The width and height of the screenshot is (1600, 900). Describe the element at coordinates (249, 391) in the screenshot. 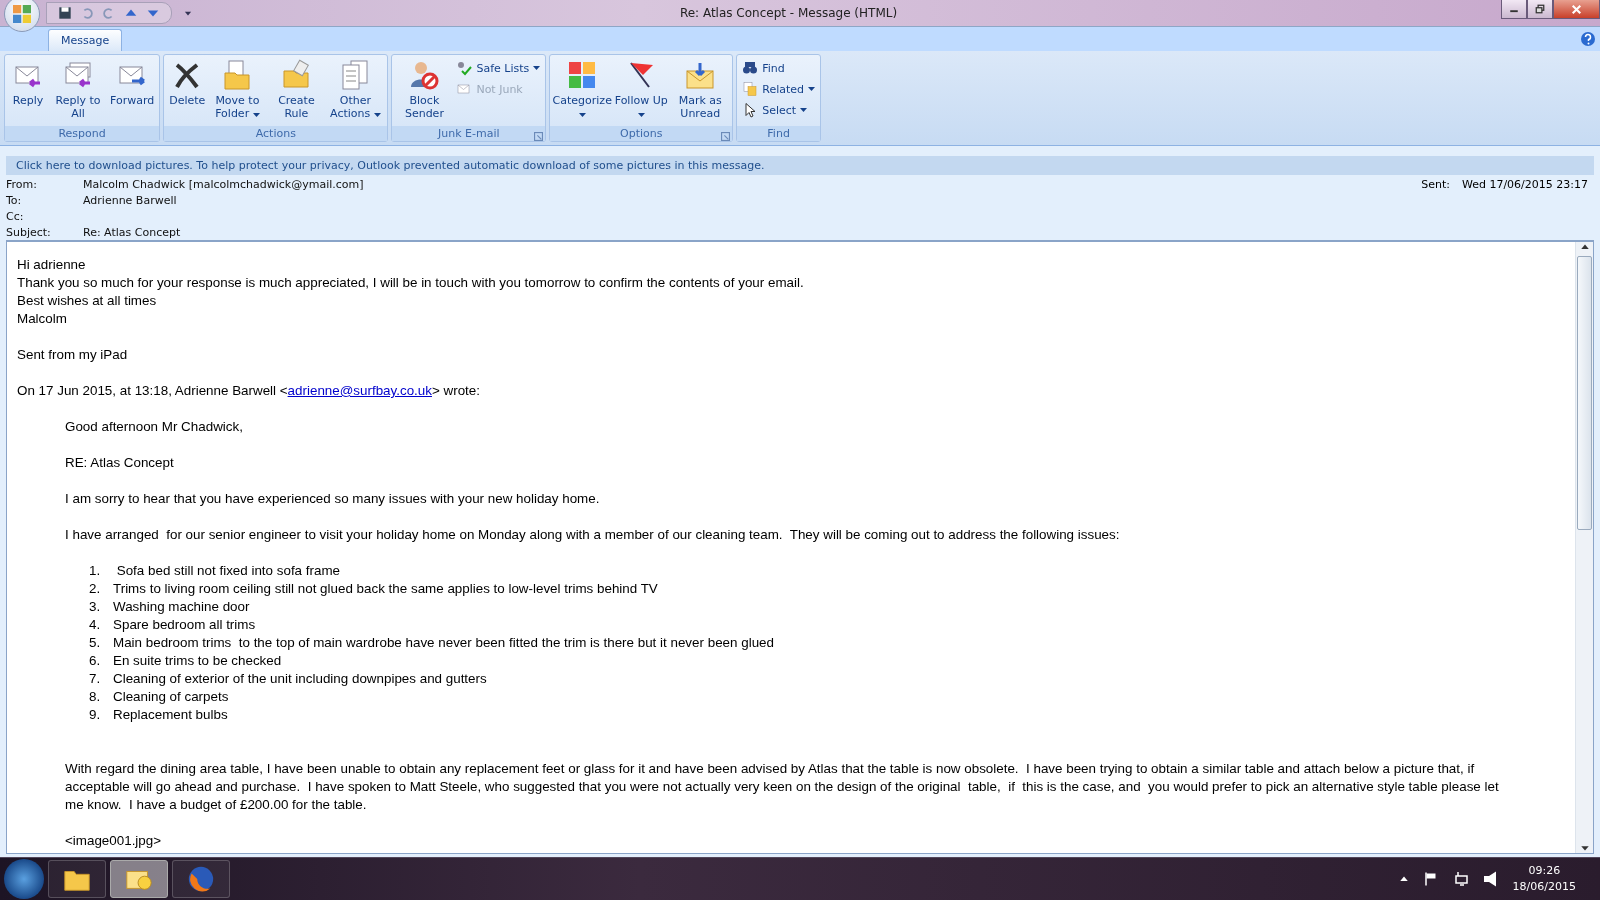

I see `quote-header: On 17 Jun 2015, at 13:18, Adrienne Barwell <adrienne@surfbay.co.uk> wrote:` at that location.